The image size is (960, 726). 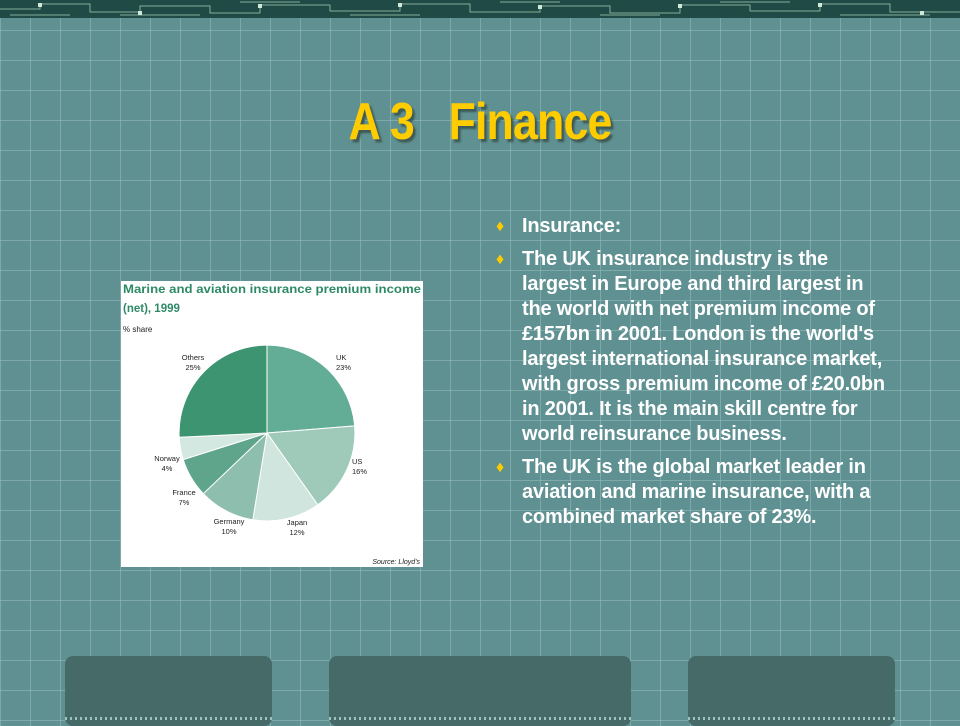 What do you see at coordinates (183, 492) in the screenshot?
I see `slice-label-france: France` at bounding box center [183, 492].